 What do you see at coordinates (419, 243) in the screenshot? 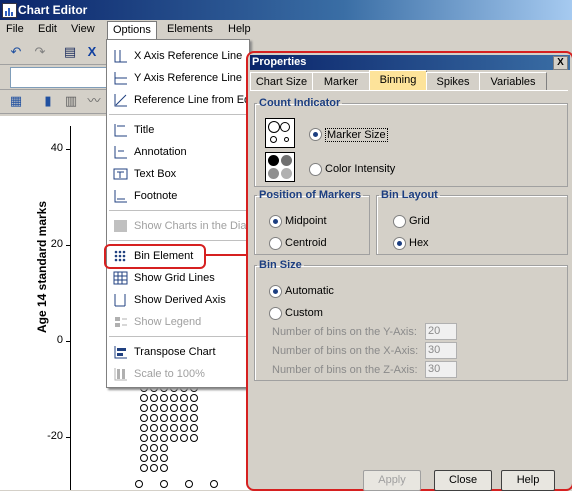
I see `hex-label: Hex` at bounding box center [419, 243].